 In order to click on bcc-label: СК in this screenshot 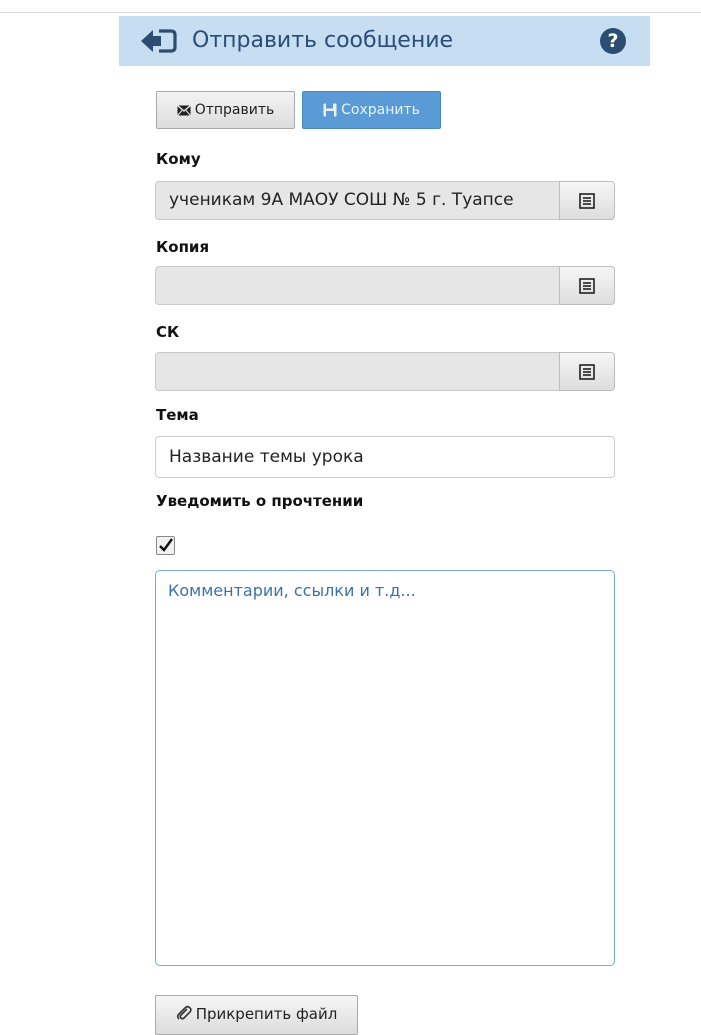, I will do `click(168, 332)`.